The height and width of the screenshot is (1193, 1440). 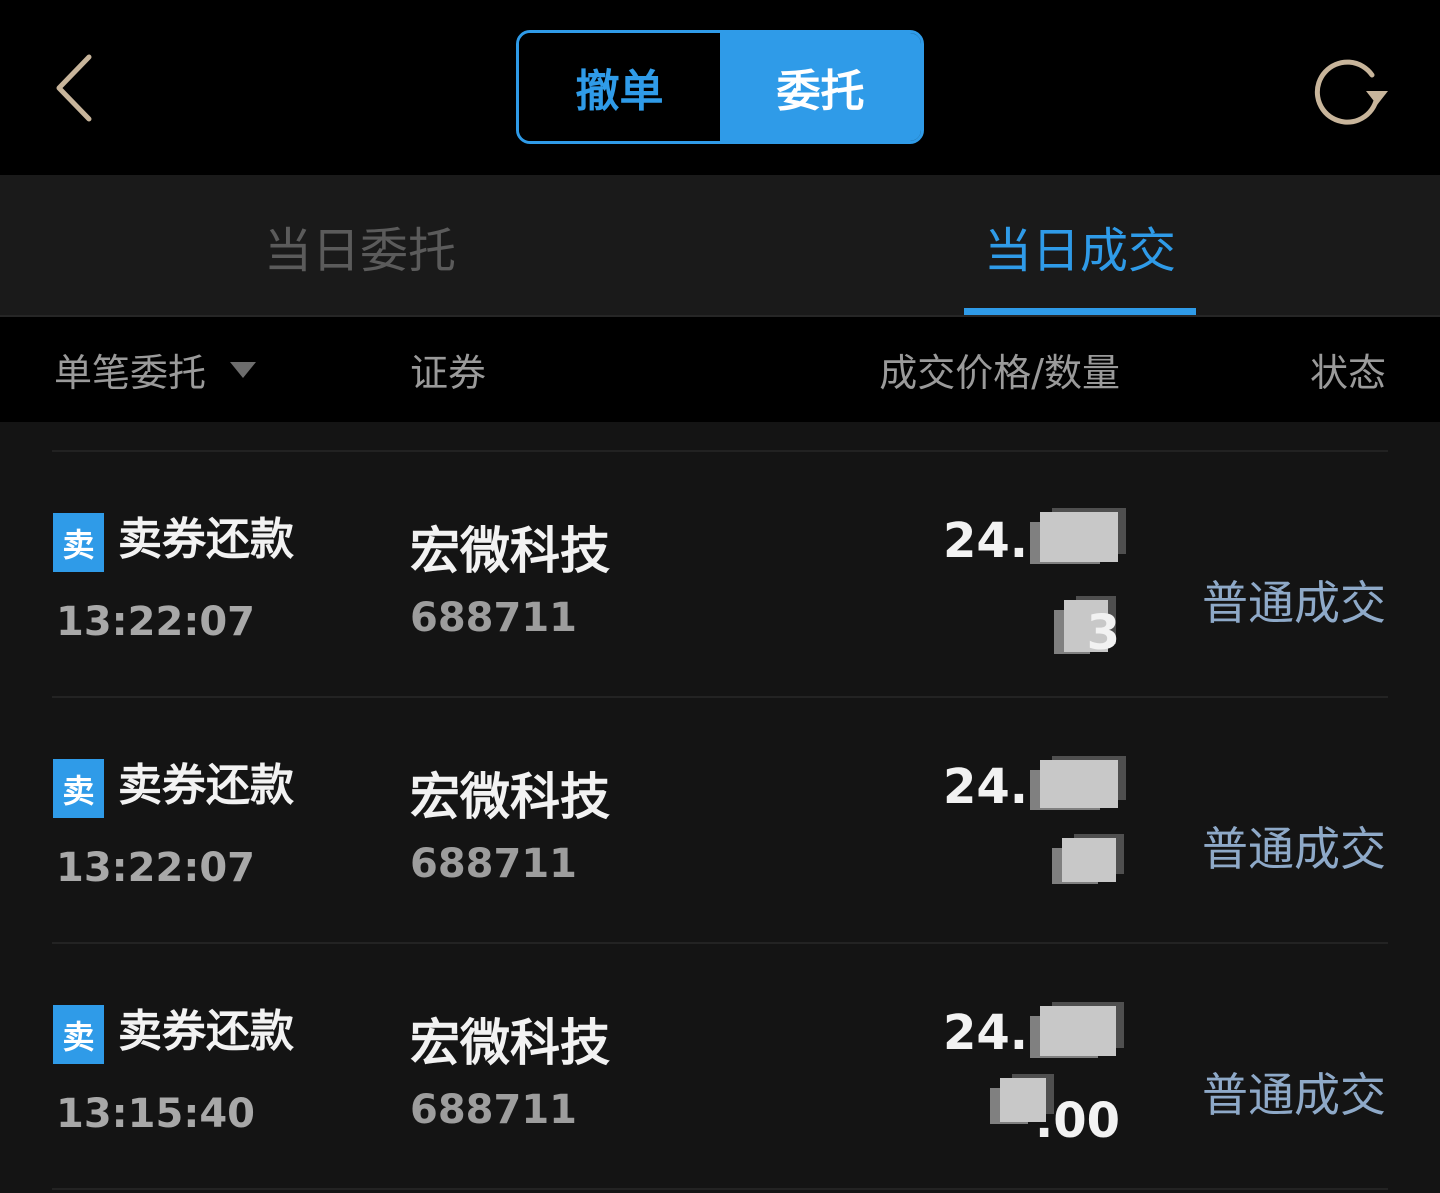 I want to click on row-divider, so click(x=720, y=1189).